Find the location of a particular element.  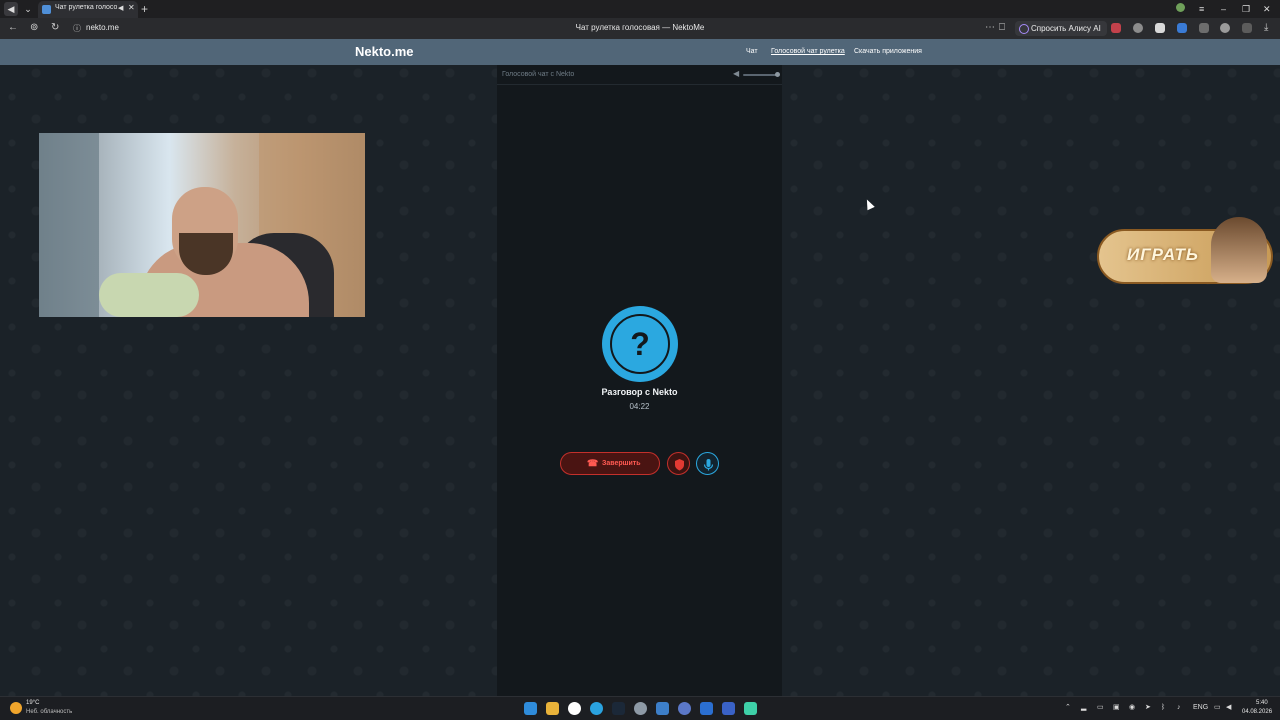

restore-icon: ❐ is located at coordinates (1246, 9).